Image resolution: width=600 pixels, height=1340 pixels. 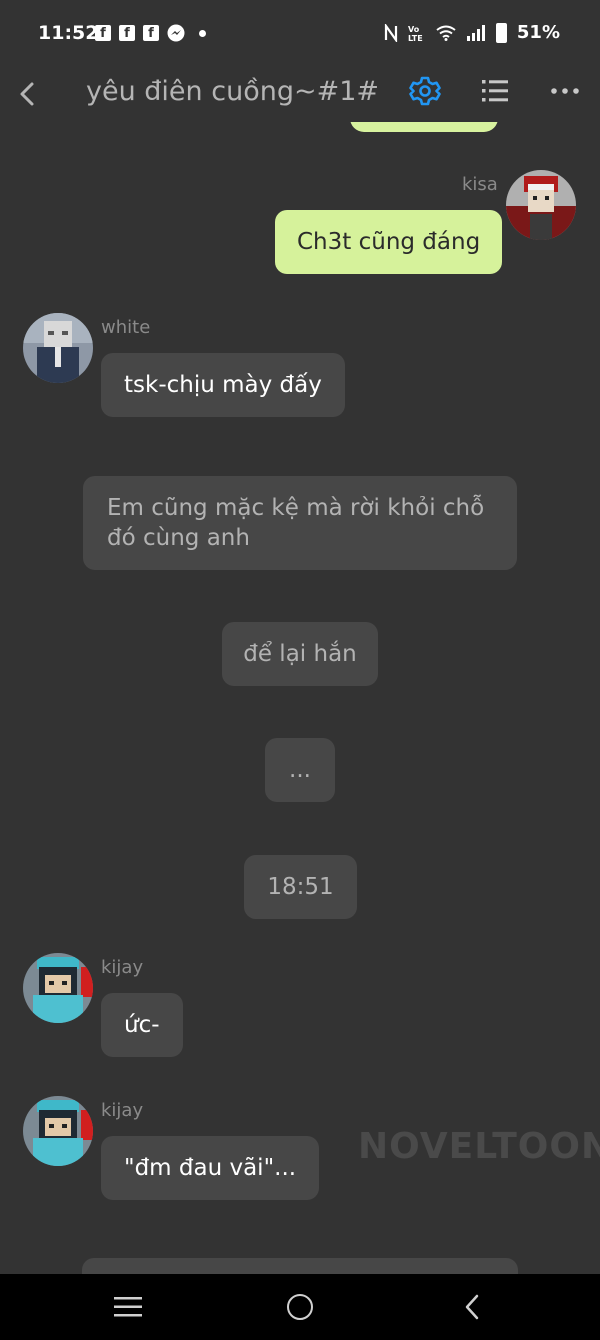 What do you see at coordinates (425, 91) in the screenshot?
I see `gear-icon` at bounding box center [425, 91].